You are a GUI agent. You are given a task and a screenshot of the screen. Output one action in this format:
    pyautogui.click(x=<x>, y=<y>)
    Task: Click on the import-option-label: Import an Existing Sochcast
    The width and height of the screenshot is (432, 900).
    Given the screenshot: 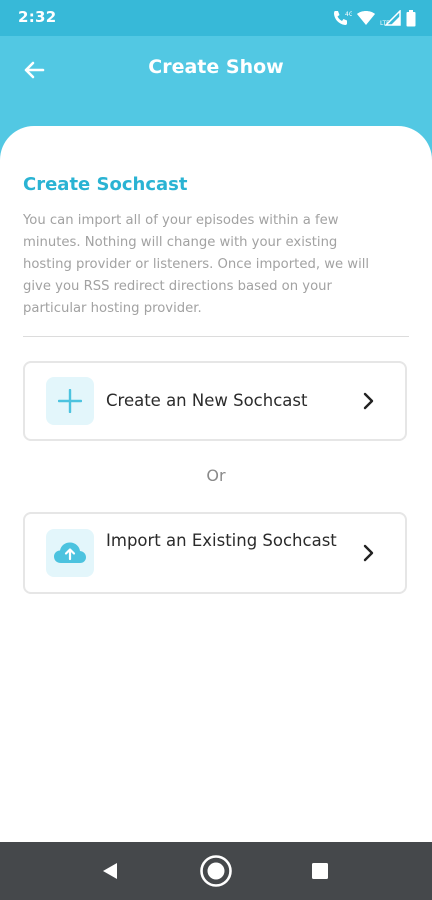 What is the action you would take?
    pyautogui.click(x=221, y=540)
    